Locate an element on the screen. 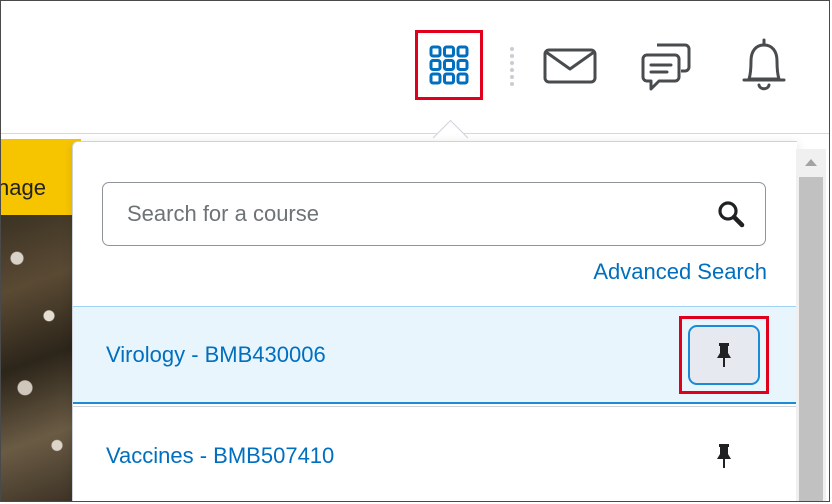 This screenshot has width=832, height=504. update-alerts-button is located at coordinates (764, 65).